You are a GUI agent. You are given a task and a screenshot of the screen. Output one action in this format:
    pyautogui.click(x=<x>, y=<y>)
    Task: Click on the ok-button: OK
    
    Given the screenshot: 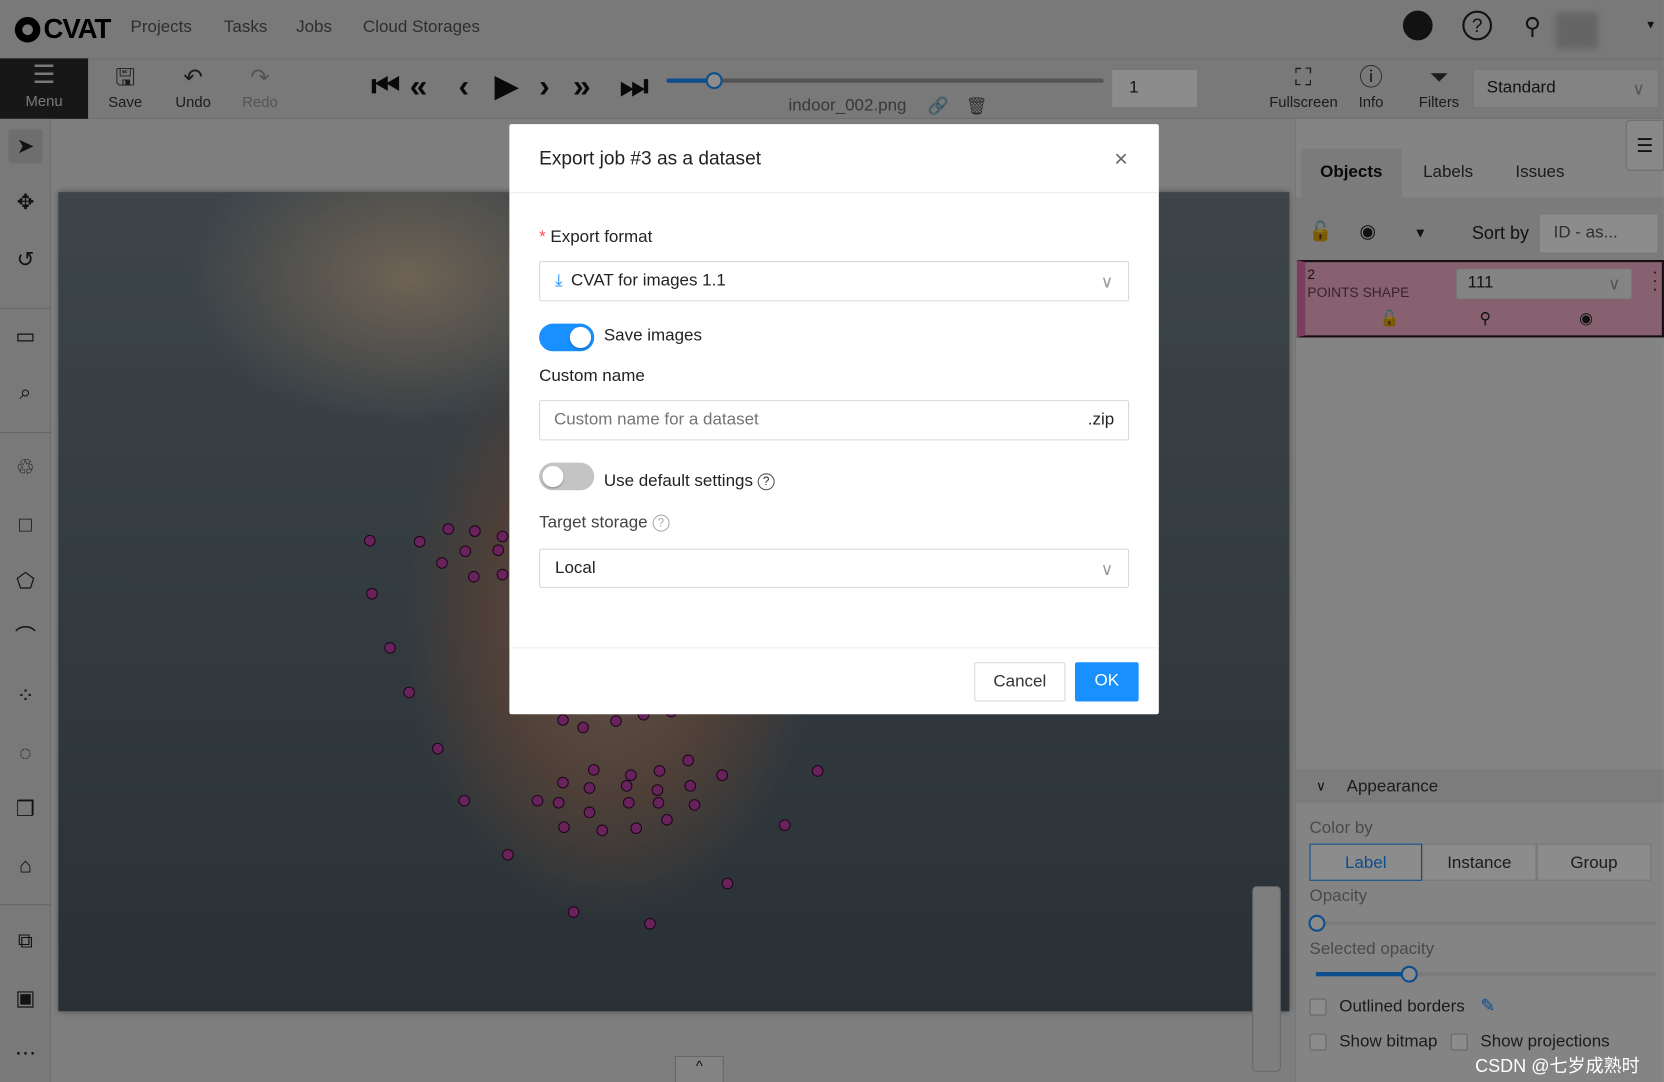 What is the action you would take?
    pyautogui.click(x=1106, y=682)
    